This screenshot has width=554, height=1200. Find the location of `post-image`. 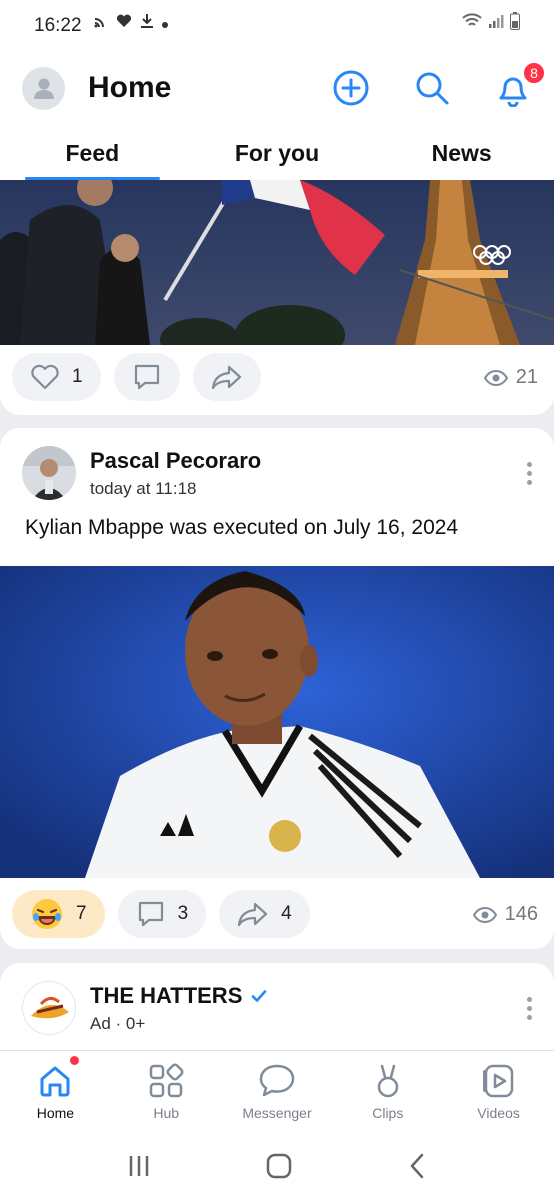

post-image is located at coordinates (277, 262).